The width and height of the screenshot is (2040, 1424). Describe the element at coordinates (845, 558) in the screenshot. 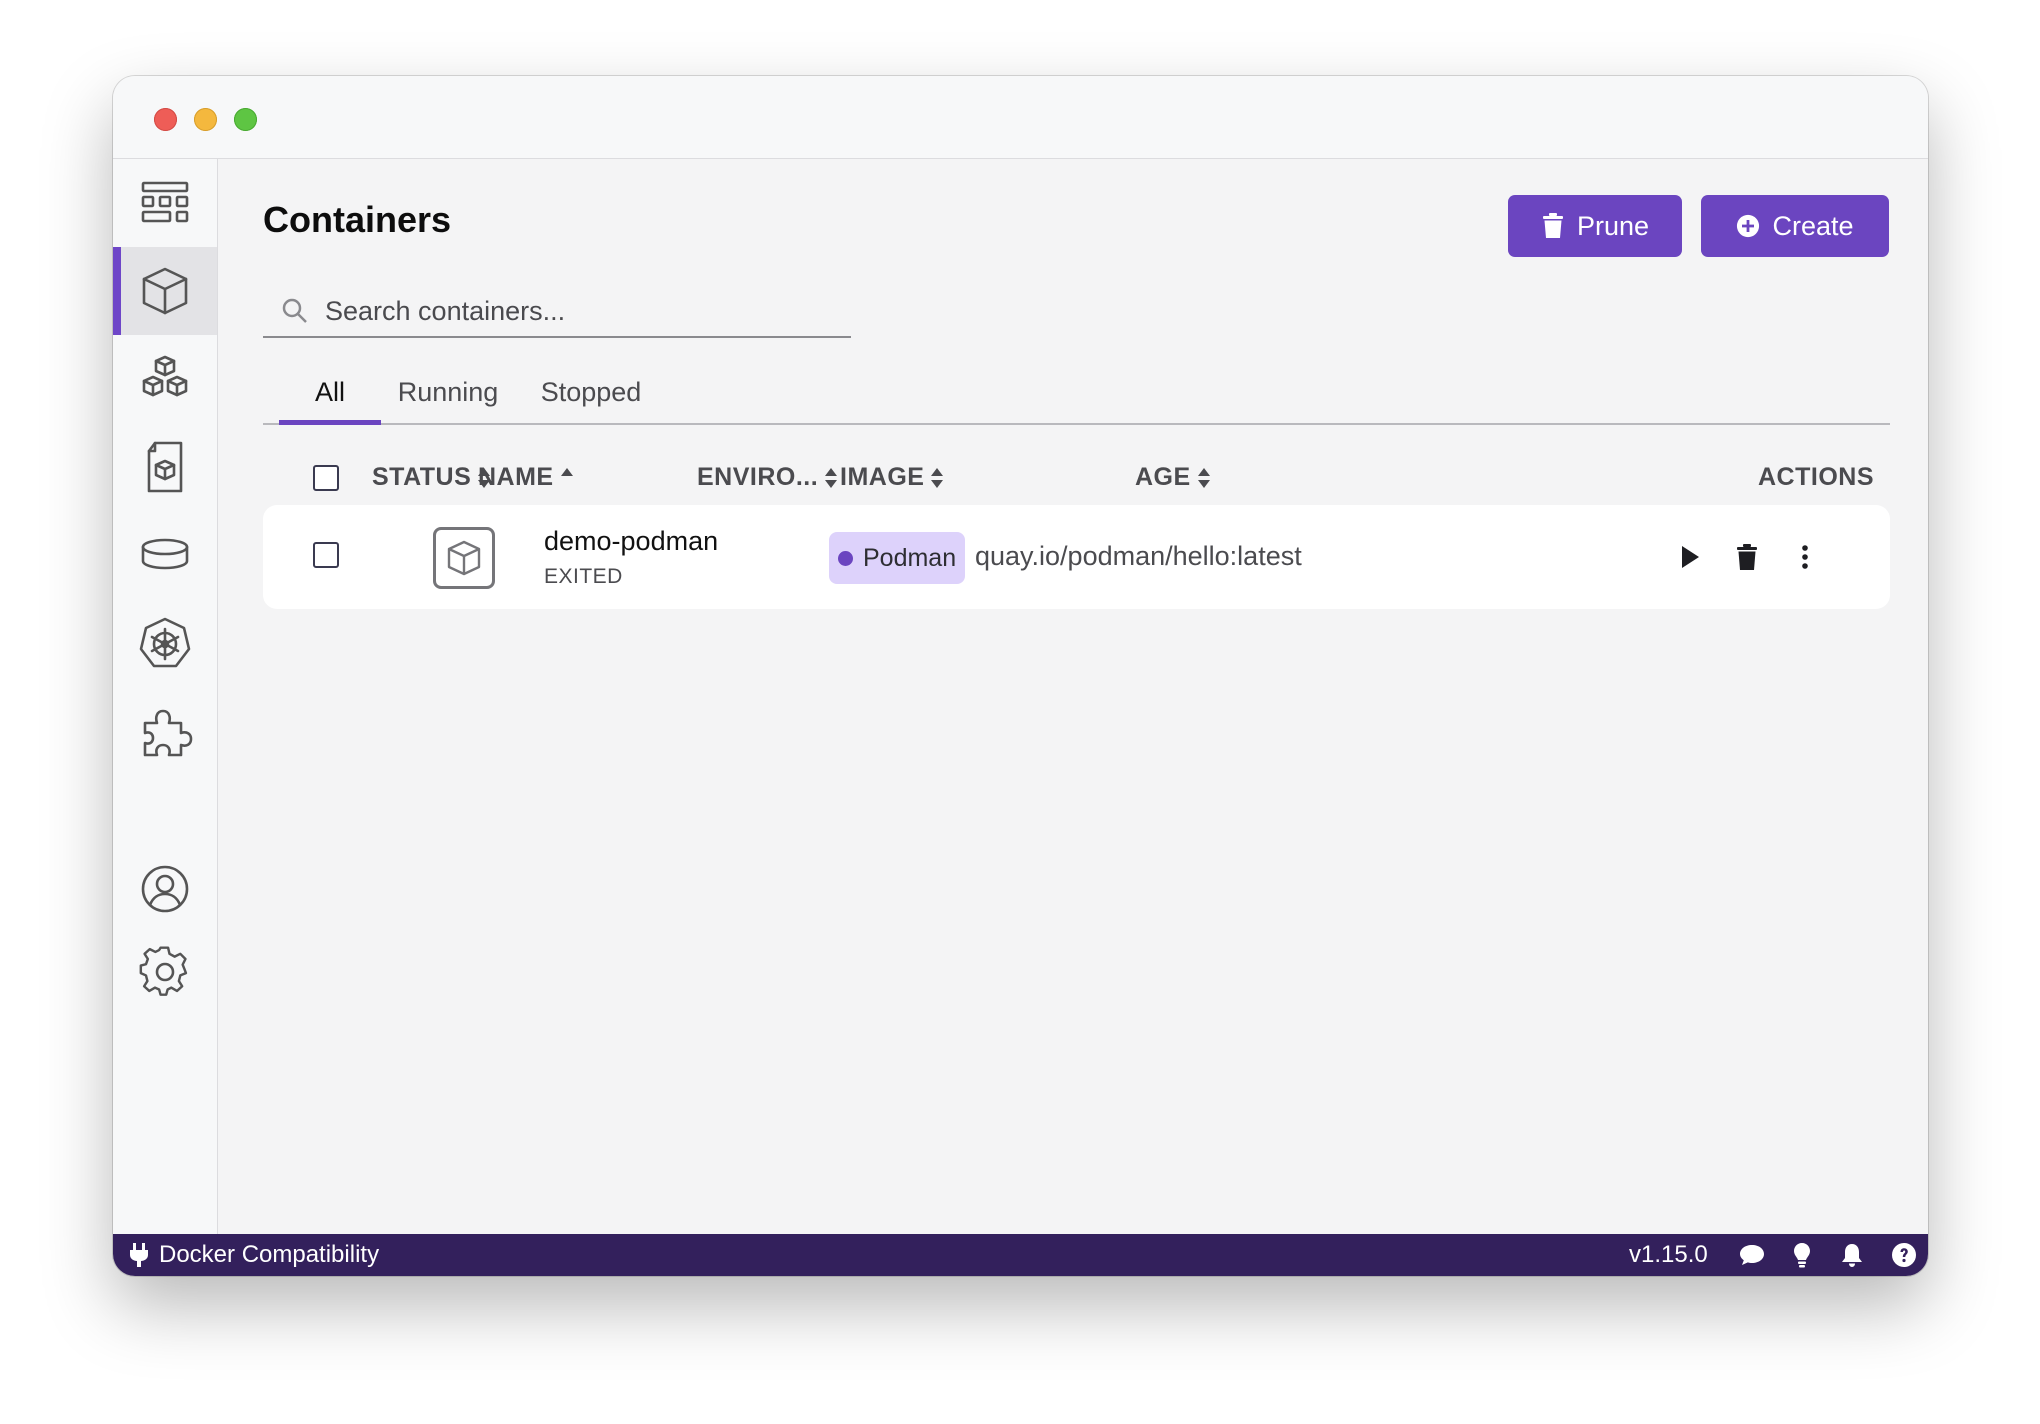

I see `environment-dot-icon` at that location.